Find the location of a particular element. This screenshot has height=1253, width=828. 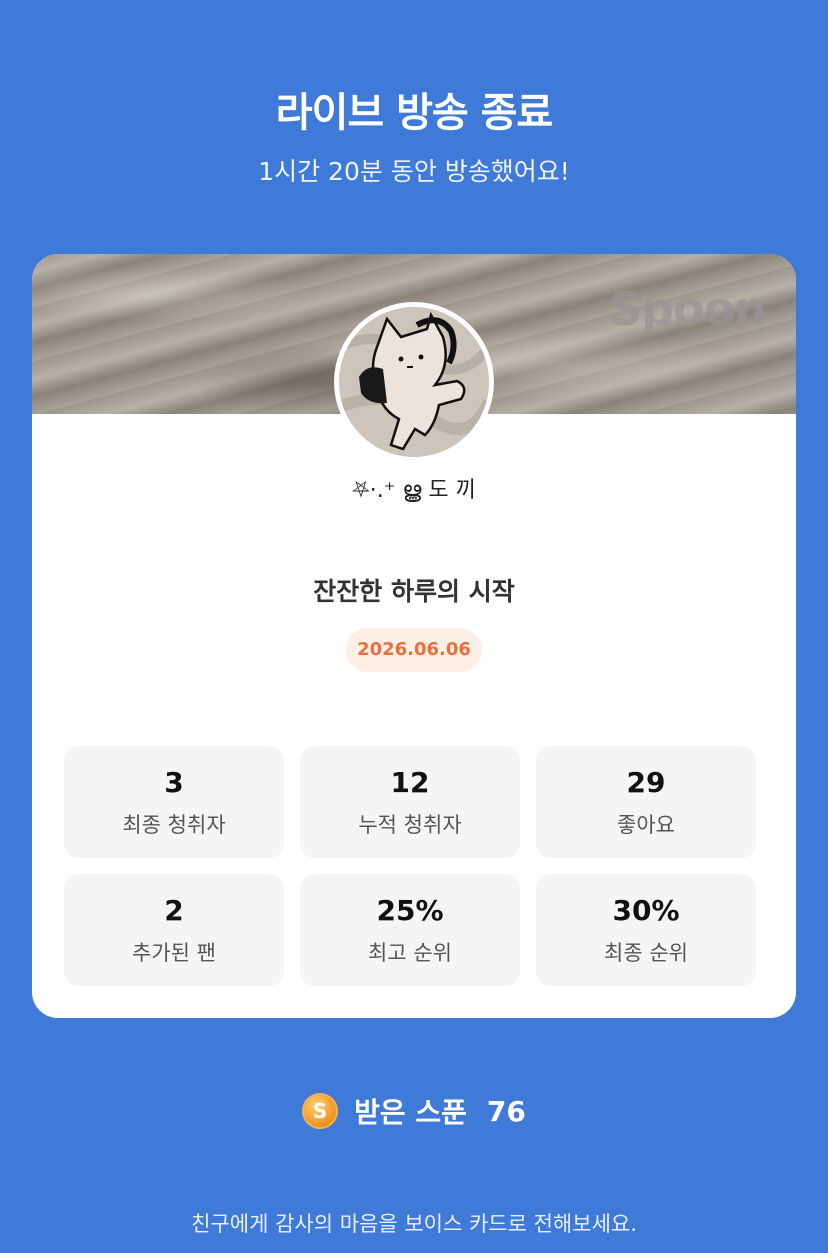

avatar is located at coordinates (414, 382).